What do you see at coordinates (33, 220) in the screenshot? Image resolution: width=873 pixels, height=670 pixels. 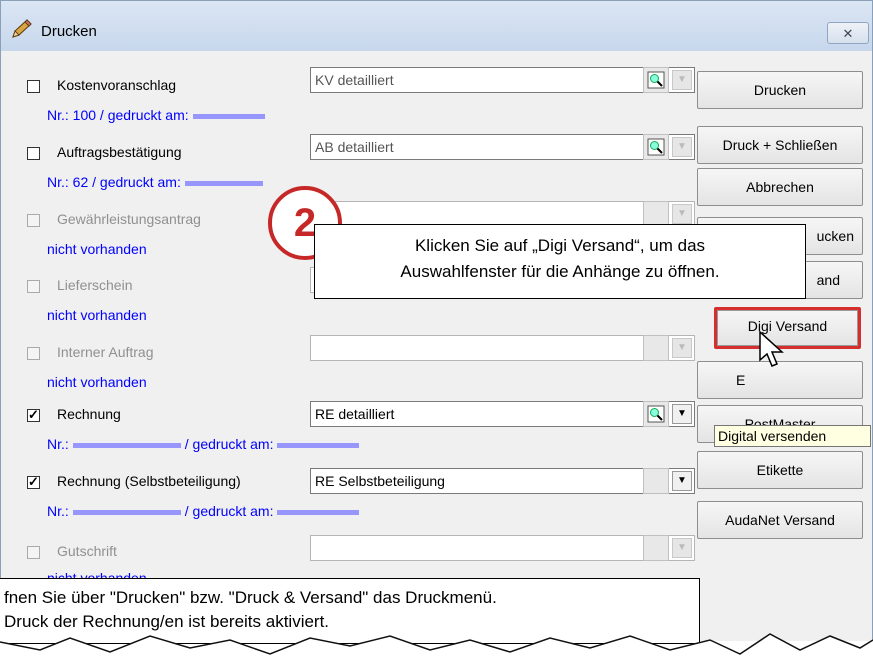 I see `checkbox-gewaehrleistungsantrag` at bounding box center [33, 220].